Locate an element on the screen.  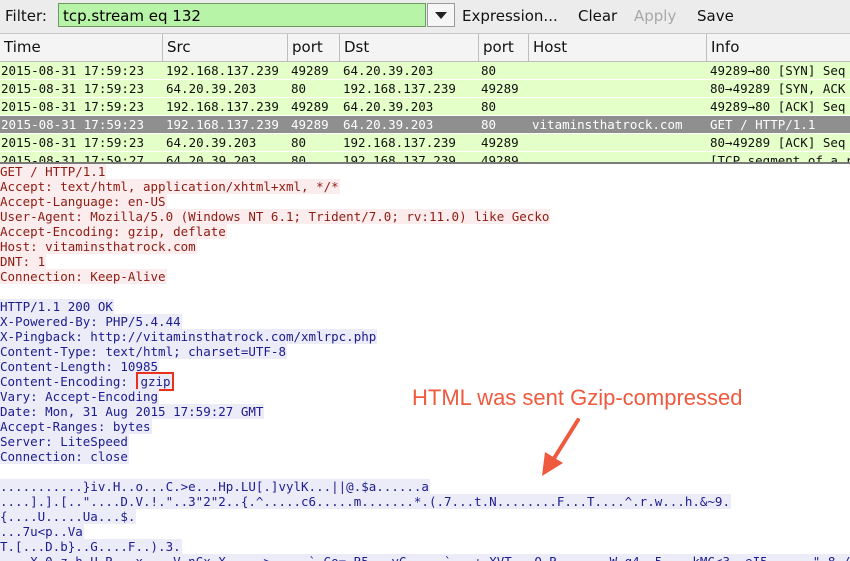
response-line: X-Powered-By: PHP/5.4.44 is located at coordinates (91, 321).